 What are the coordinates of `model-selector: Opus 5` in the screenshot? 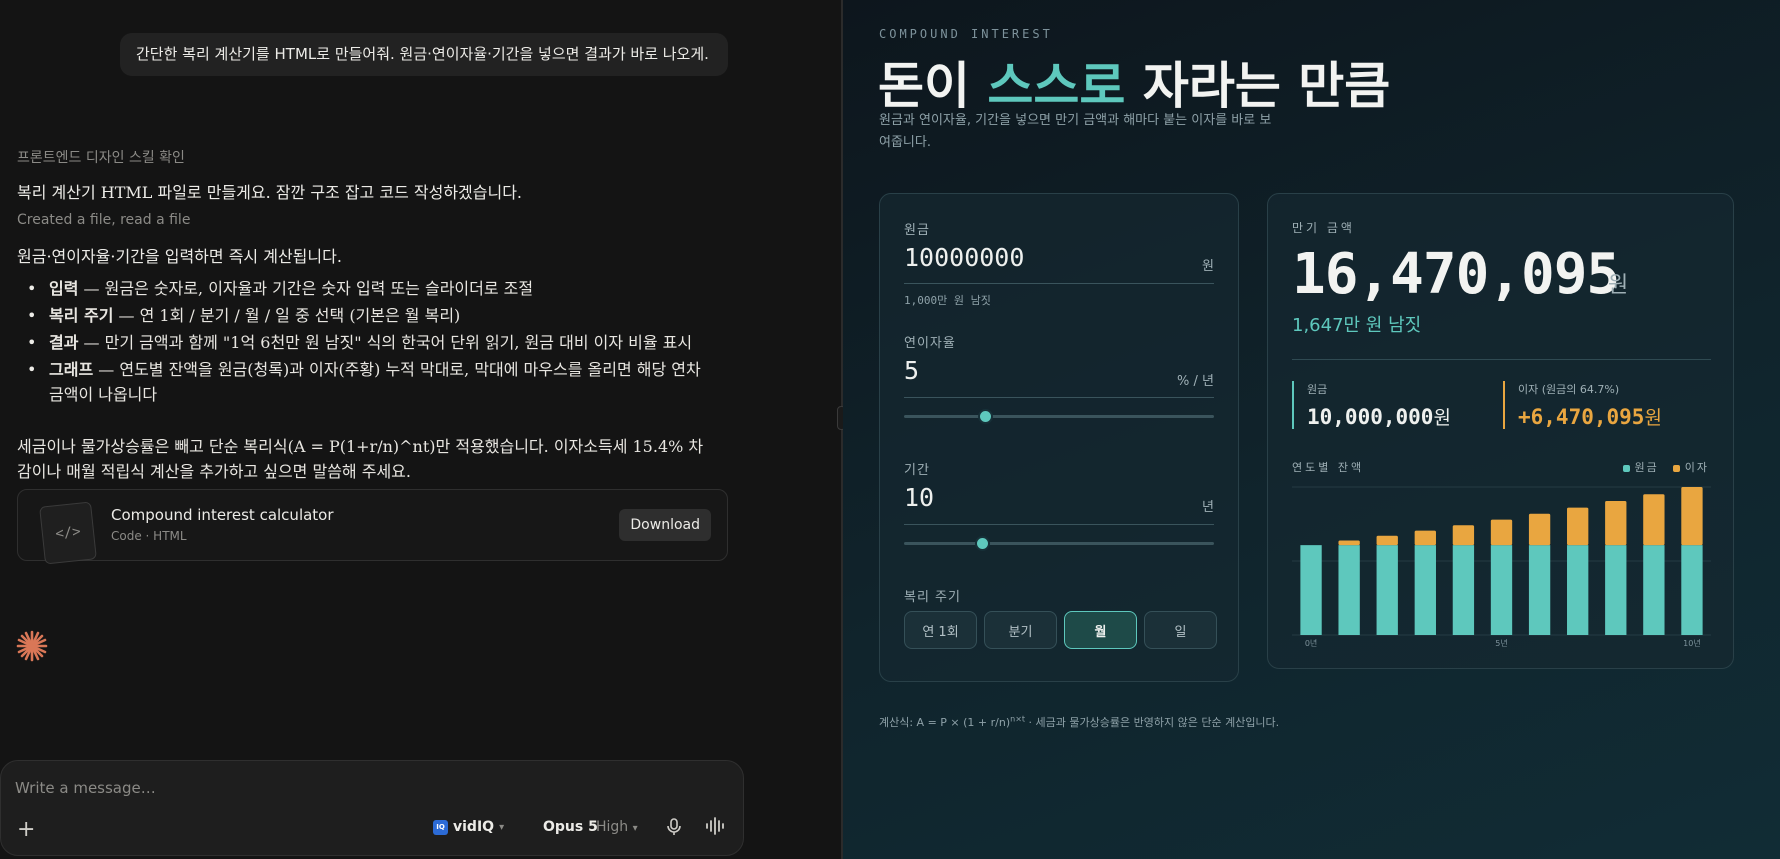 It's located at (570, 827).